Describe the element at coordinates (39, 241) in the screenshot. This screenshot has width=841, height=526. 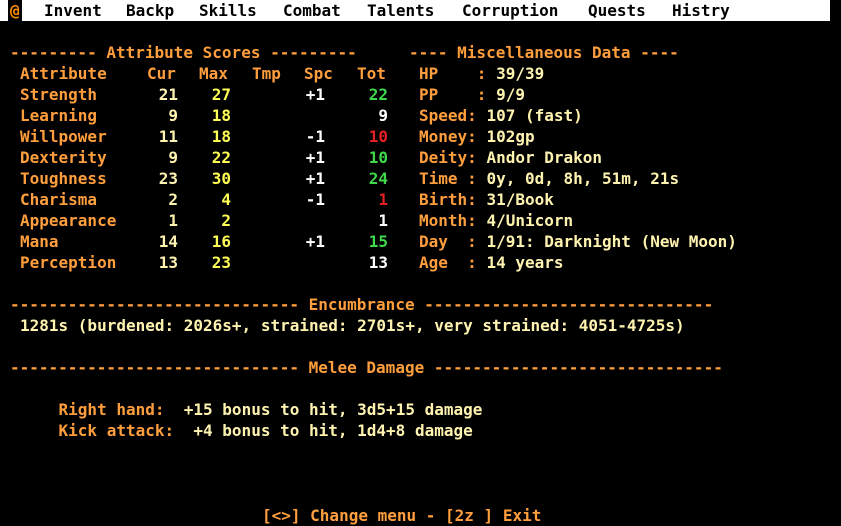
I see `attribute-name: Mana` at that location.